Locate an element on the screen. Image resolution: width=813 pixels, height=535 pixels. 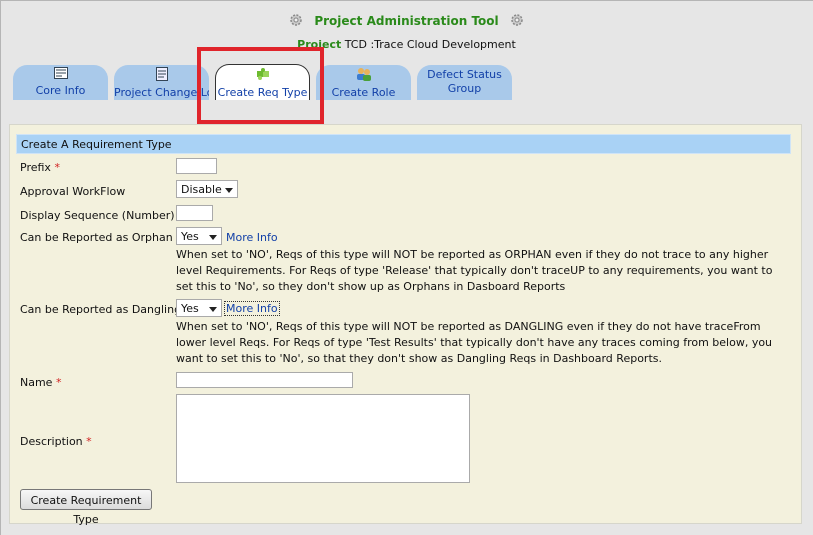
tab-label: Core Info is located at coordinates (60, 90).